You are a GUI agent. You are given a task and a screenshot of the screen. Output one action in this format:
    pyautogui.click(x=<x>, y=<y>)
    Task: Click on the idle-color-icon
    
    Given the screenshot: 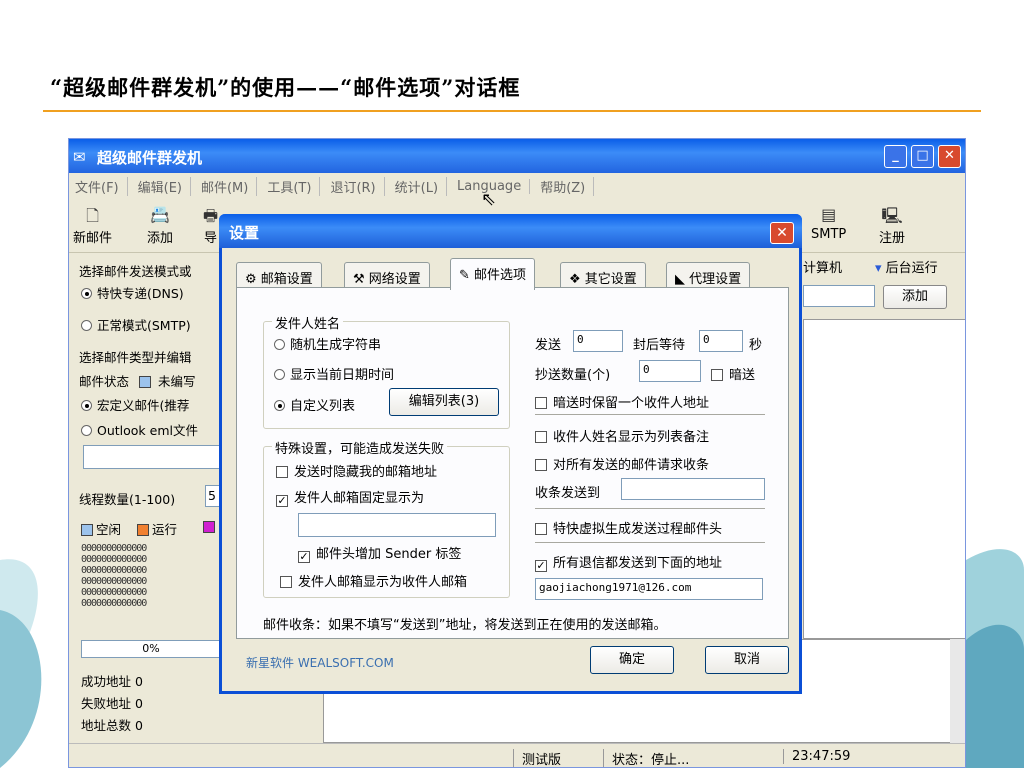 What is the action you would take?
    pyautogui.click(x=87, y=530)
    